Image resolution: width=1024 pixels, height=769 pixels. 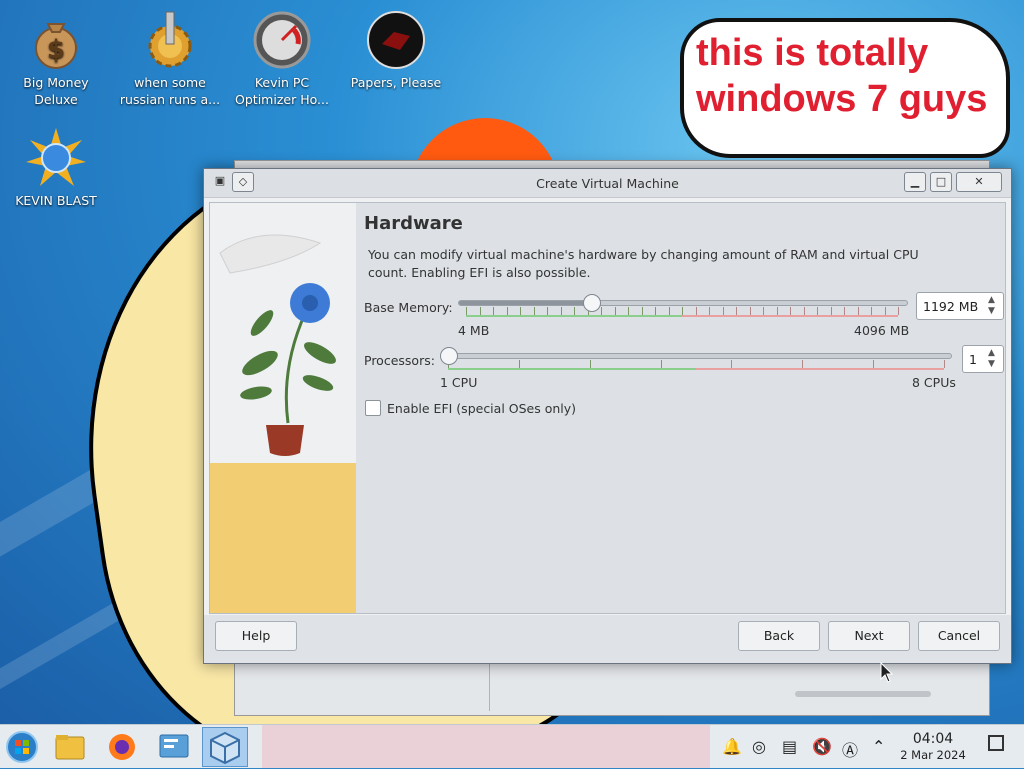 I want to click on page-title: Hardware, so click(x=413, y=223).